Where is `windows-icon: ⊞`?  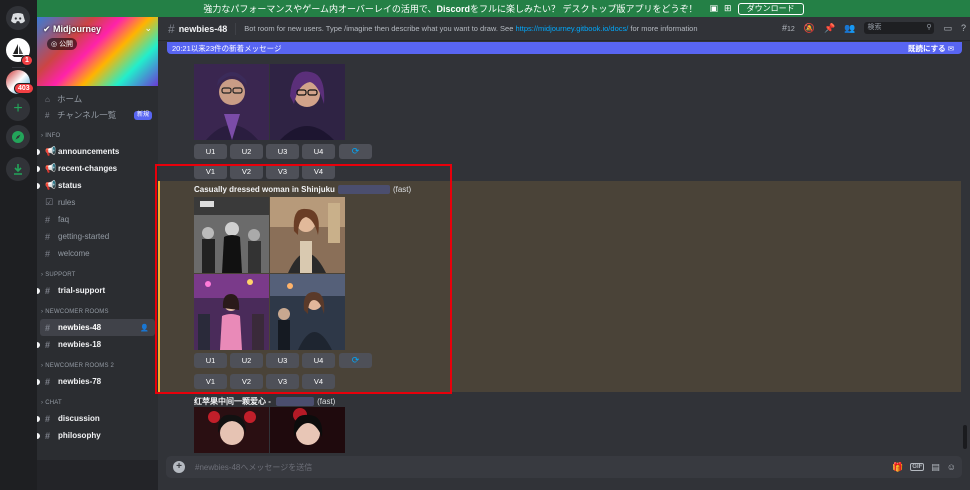 windows-icon: ⊞ is located at coordinates (728, 8).